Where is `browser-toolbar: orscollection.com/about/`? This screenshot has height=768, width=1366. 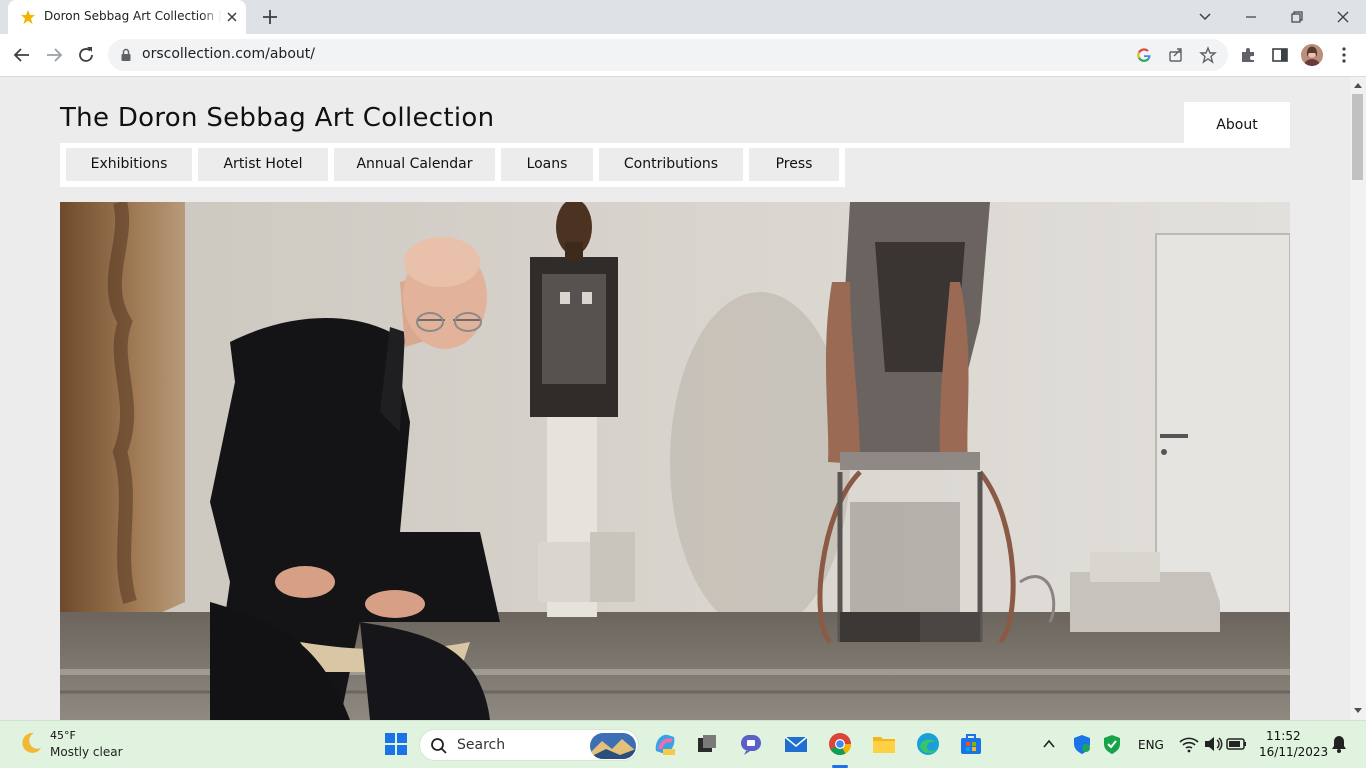
browser-toolbar: orscollection.com/about/ is located at coordinates (683, 55).